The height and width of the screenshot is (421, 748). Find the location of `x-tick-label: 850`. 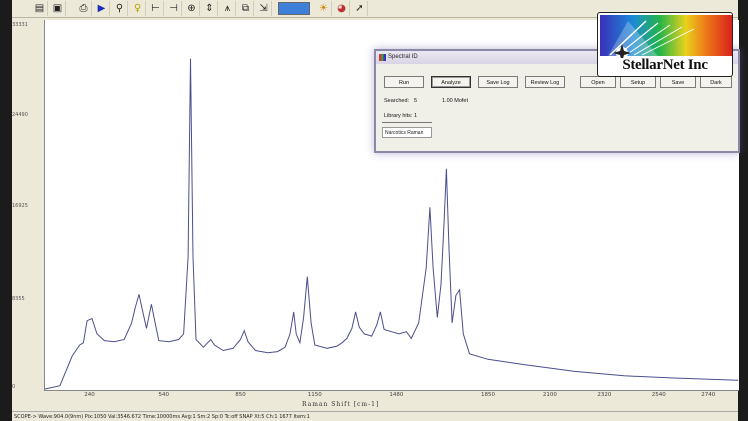

x-tick-label: 850 is located at coordinates (240, 395).